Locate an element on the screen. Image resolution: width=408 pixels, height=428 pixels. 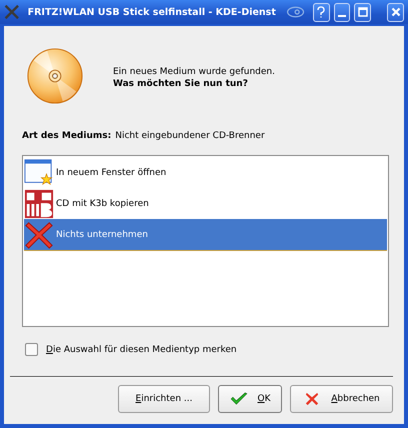
action-item: Nichts unternehmen is located at coordinates (205, 235).